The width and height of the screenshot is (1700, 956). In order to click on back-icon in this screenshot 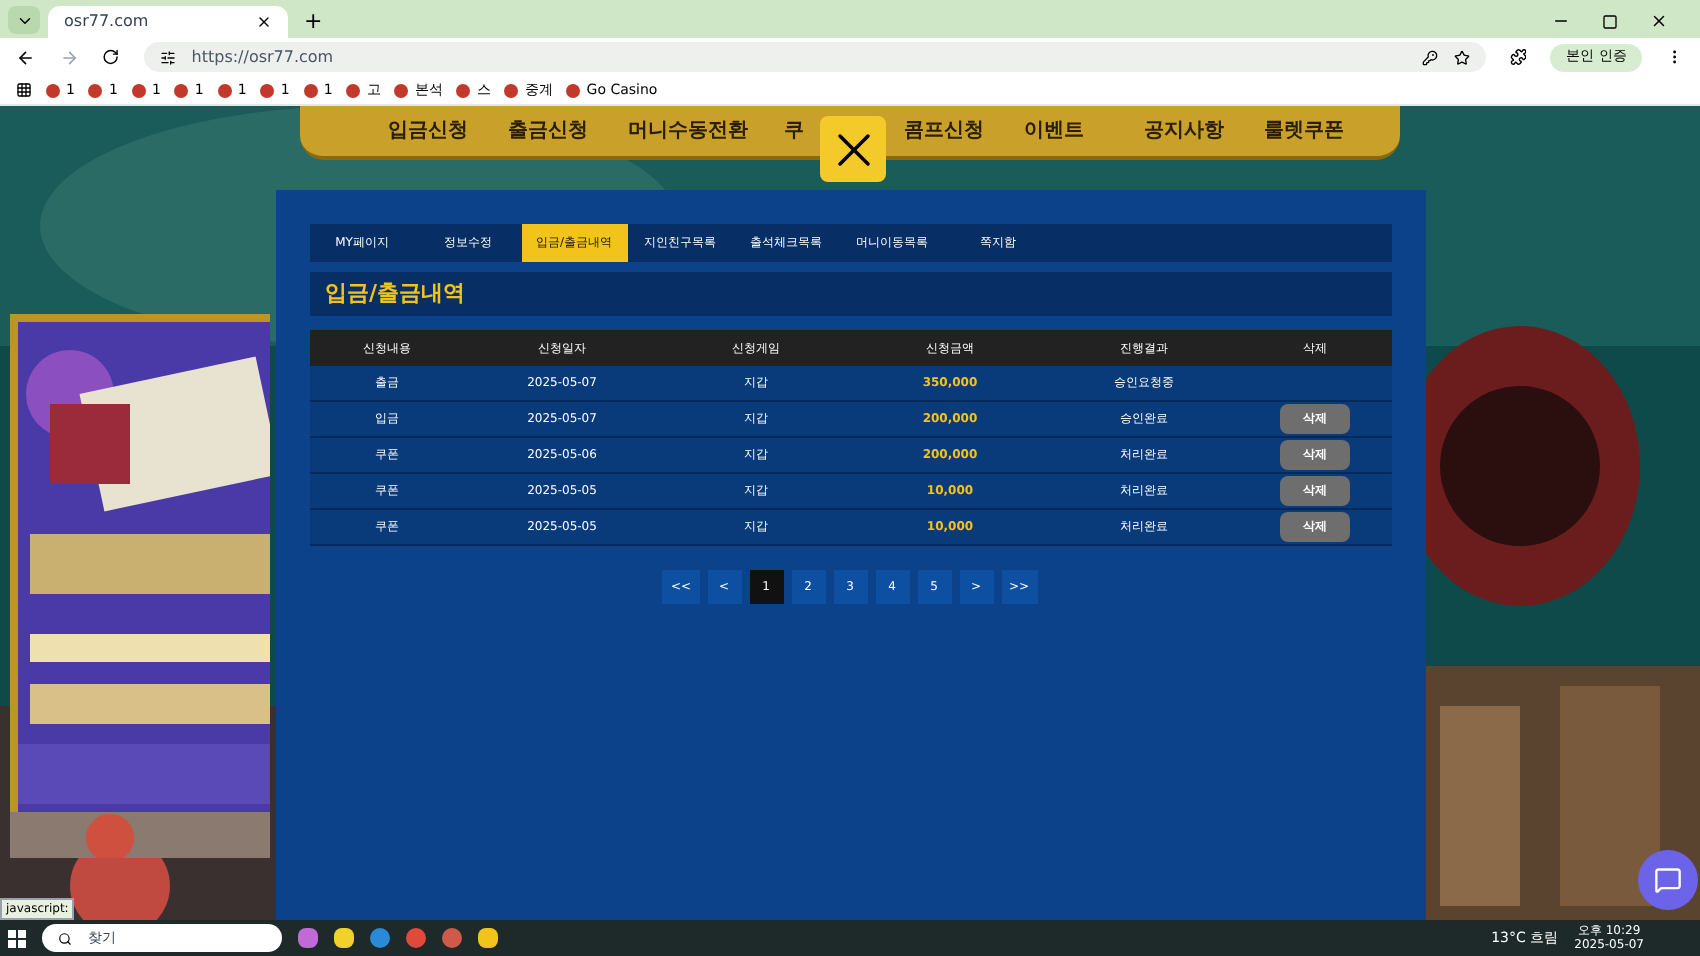, I will do `click(26, 57)`.